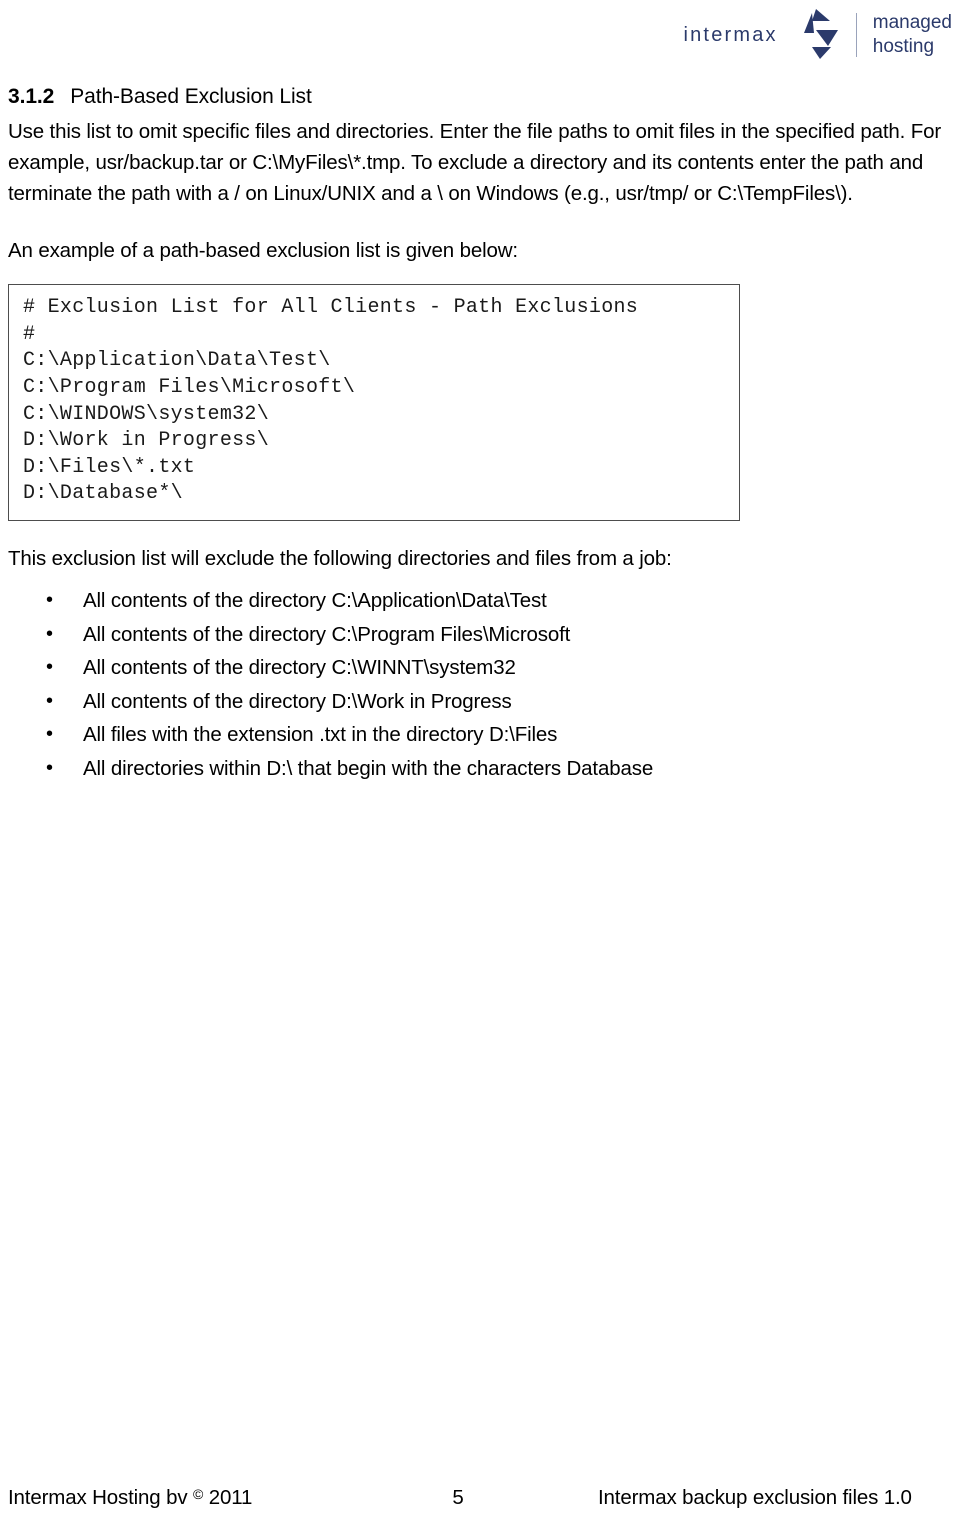 The width and height of the screenshot is (960, 1530). What do you see at coordinates (198, 1494) in the screenshot?
I see `copyright-icon: ©` at bounding box center [198, 1494].